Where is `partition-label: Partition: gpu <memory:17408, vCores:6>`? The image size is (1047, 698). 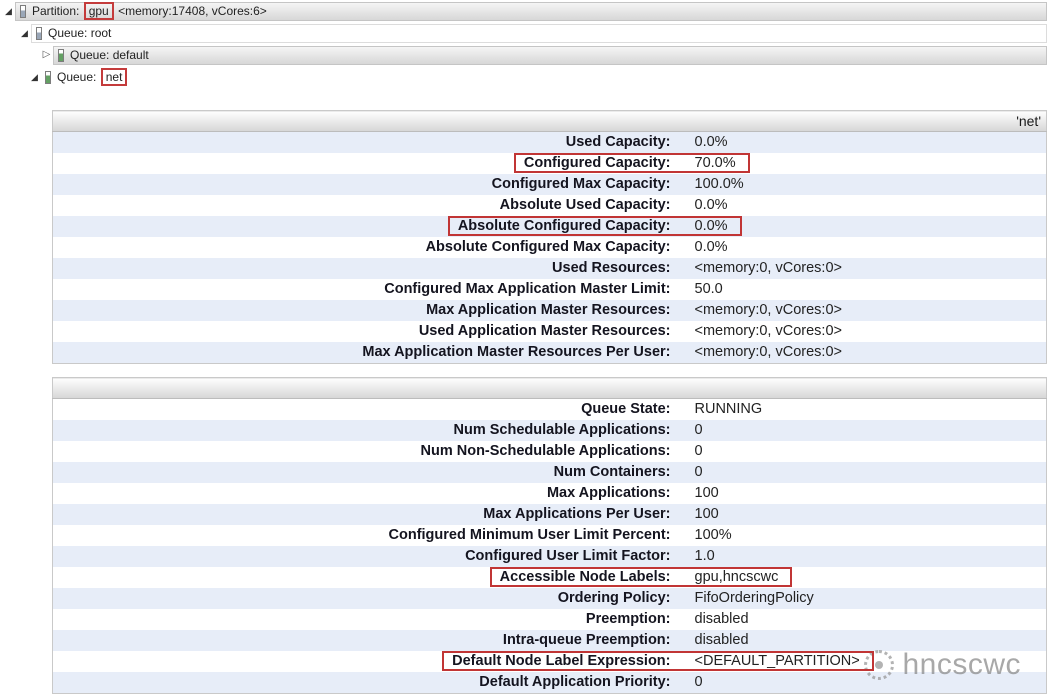
partition-label: Partition: gpu <memory:17408, vCores:6> is located at coordinates (149, 11).